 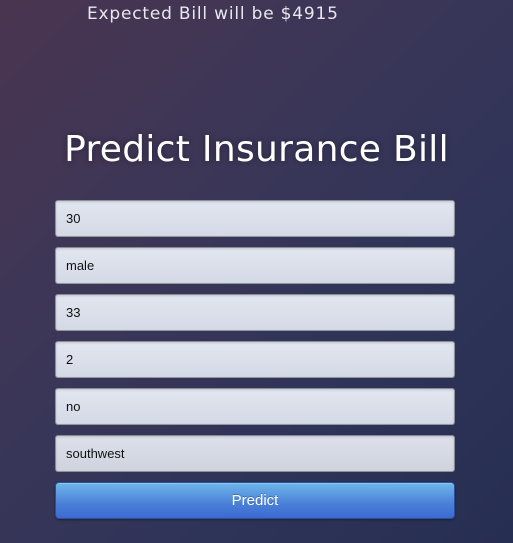 I want to click on bmi-input, so click(x=255, y=312).